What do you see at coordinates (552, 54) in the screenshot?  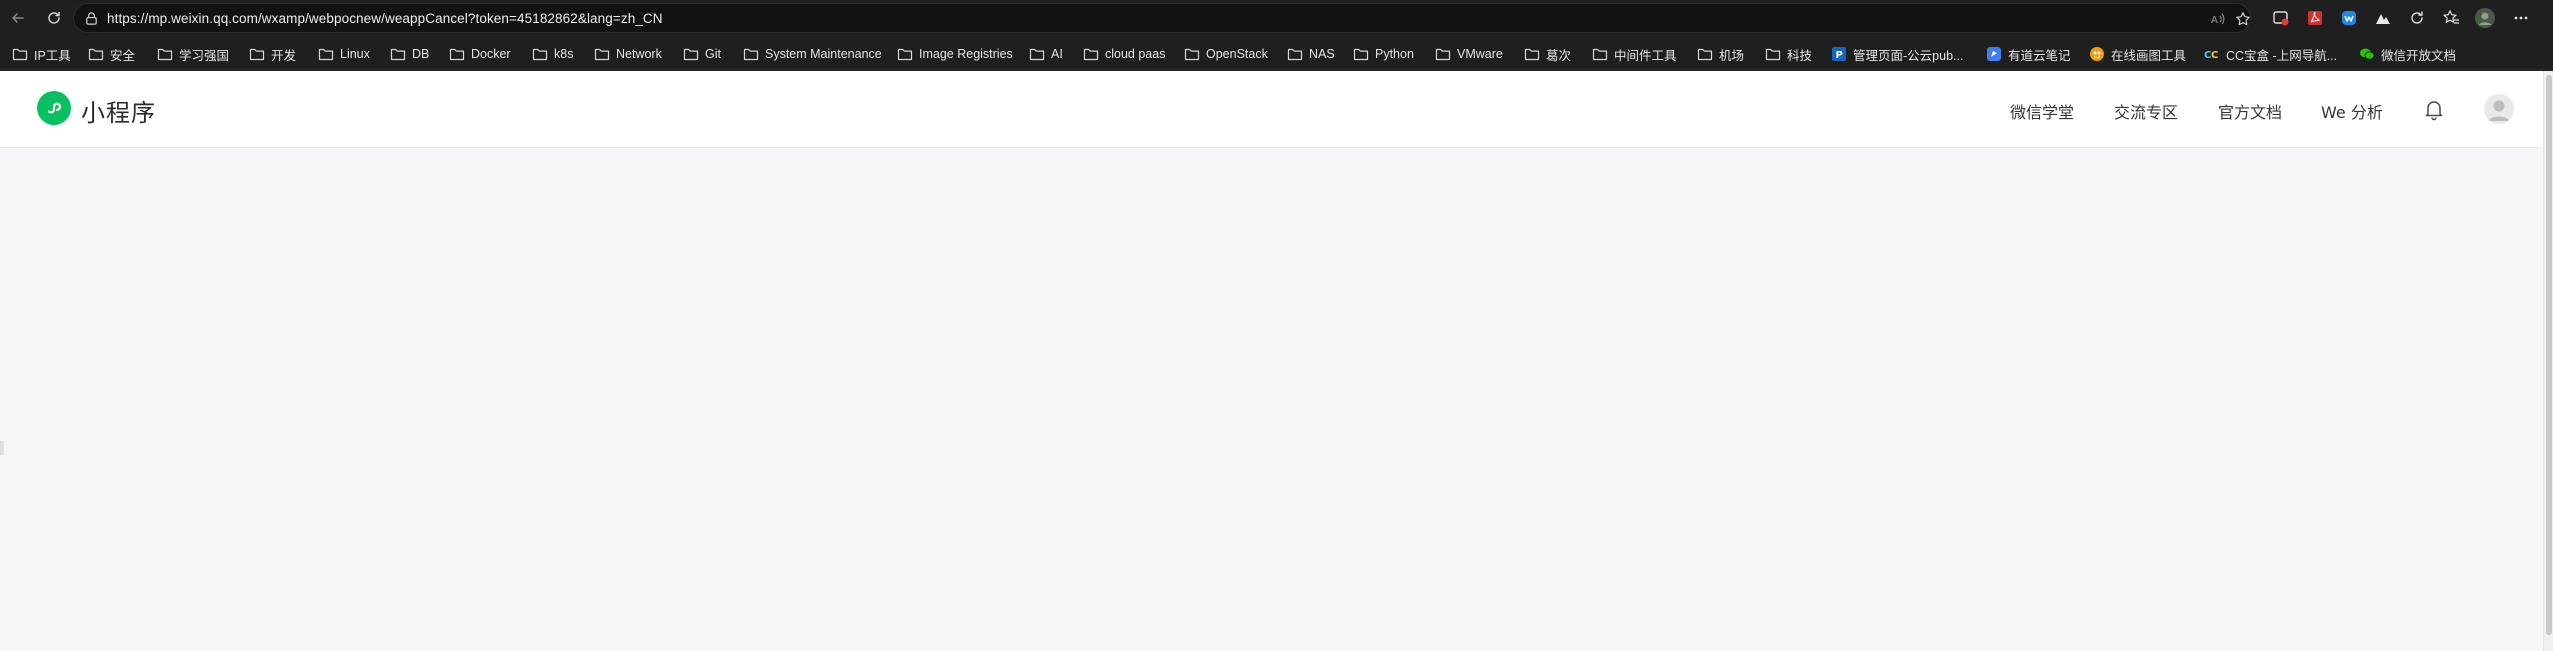 I see `bookmark-item: k8s` at bounding box center [552, 54].